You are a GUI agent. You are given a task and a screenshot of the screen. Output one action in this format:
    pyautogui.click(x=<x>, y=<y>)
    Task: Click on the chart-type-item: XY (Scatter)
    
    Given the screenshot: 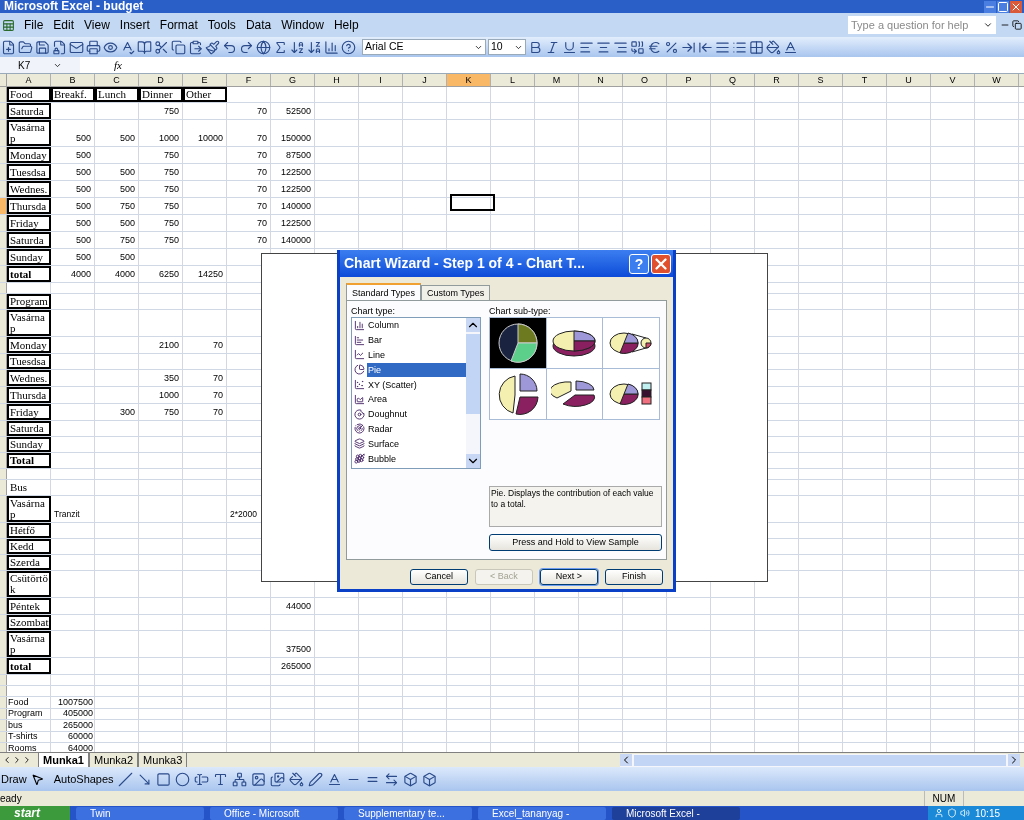 What is the action you would take?
    pyautogui.click(x=416, y=384)
    